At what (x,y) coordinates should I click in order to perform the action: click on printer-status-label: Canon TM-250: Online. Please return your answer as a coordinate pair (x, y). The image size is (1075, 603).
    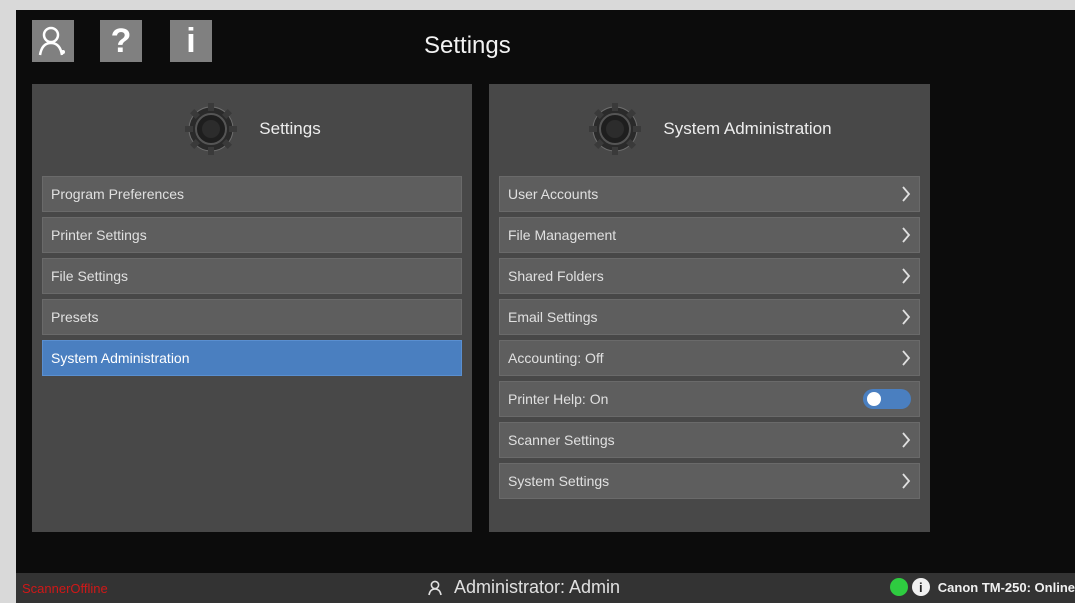
    Looking at the image, I should click on (1006, 587).